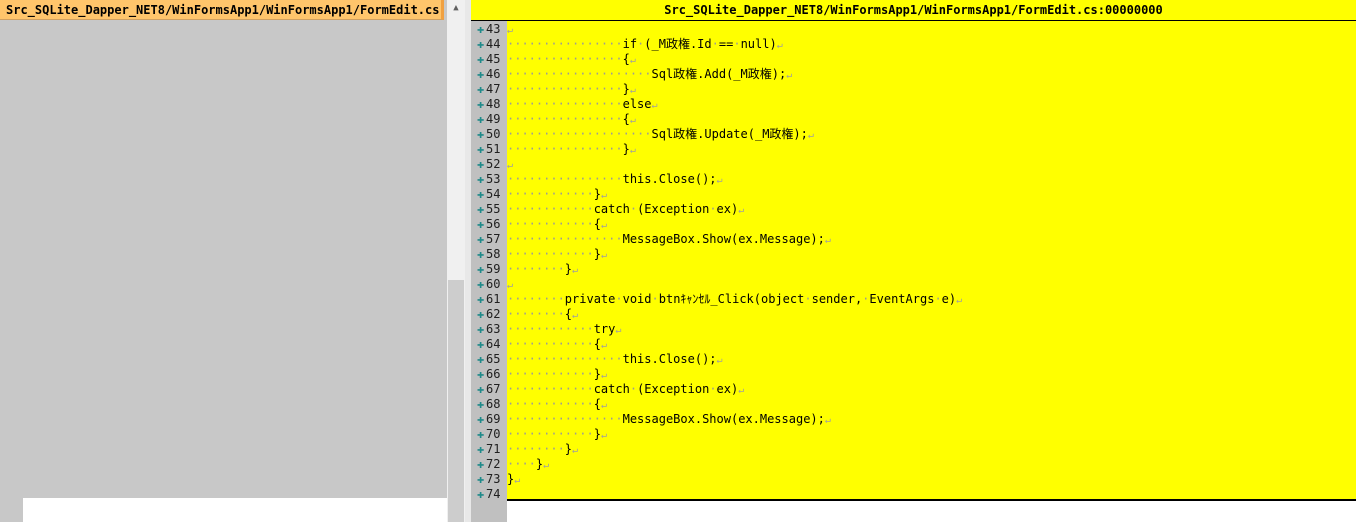 This screenshot has width=1356, height=522. I want to click on line-number: 64, so click(493, 344).